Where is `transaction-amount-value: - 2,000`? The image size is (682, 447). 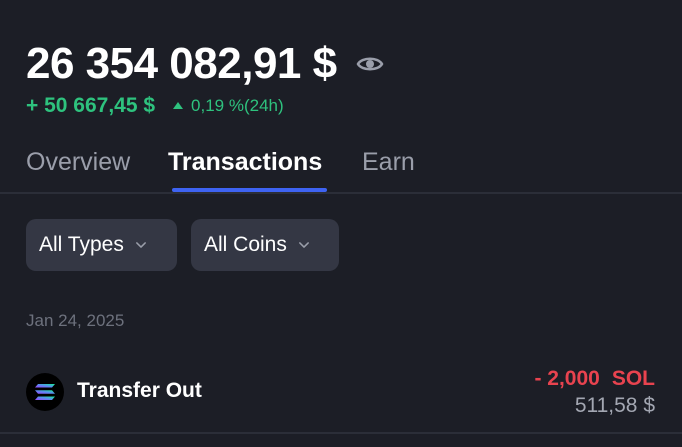
transaction-amount-value: - 2,000 is located at coordinates (567, 378).